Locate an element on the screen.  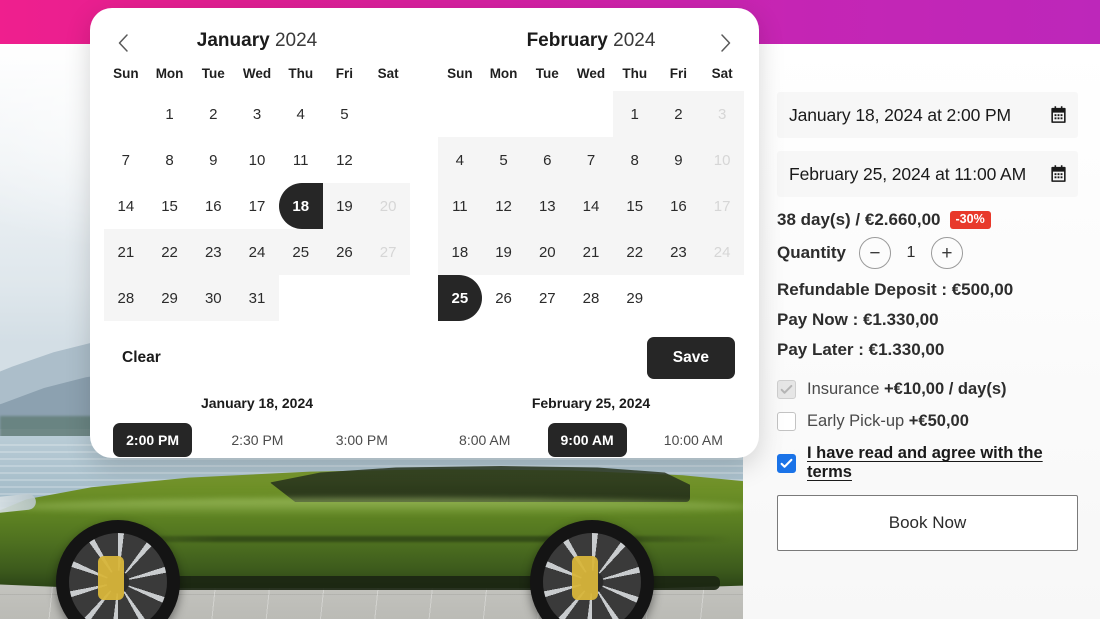
time-slot-8-00-am: 8:00 AM is located at coordinates (484, 440).